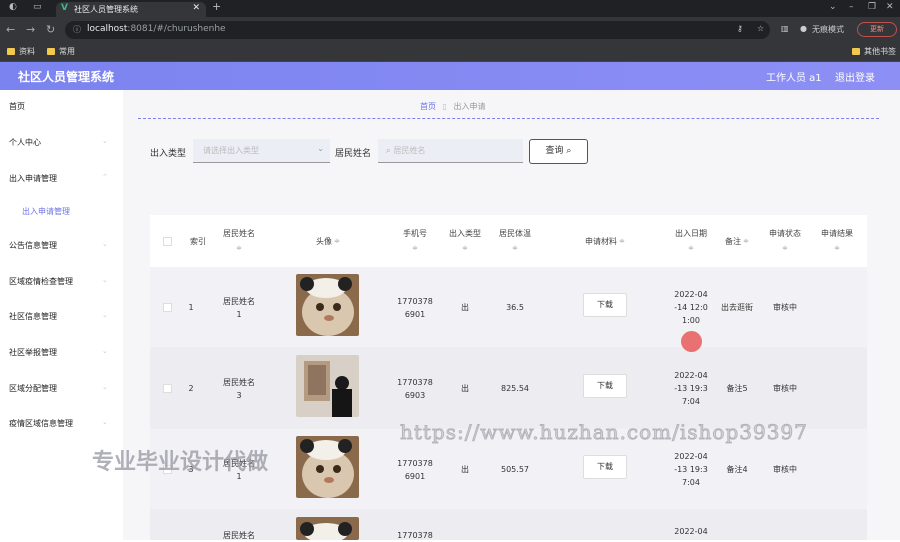  What do you see at coordinates (760, 28) in the screenshot?
I see `star-icon: ☆` at bounding box center [760, 28].